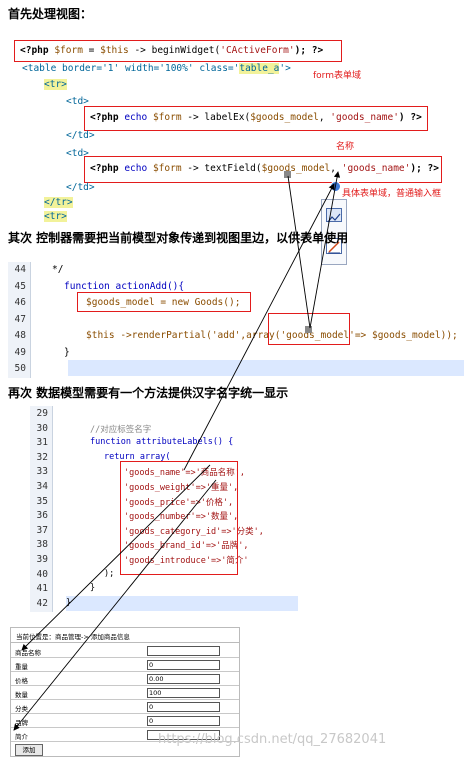  What do you see at coordinates (299, 252) in the screenshot?
I see `arrow-model-to-textfield` at bounding box center [299, 252].